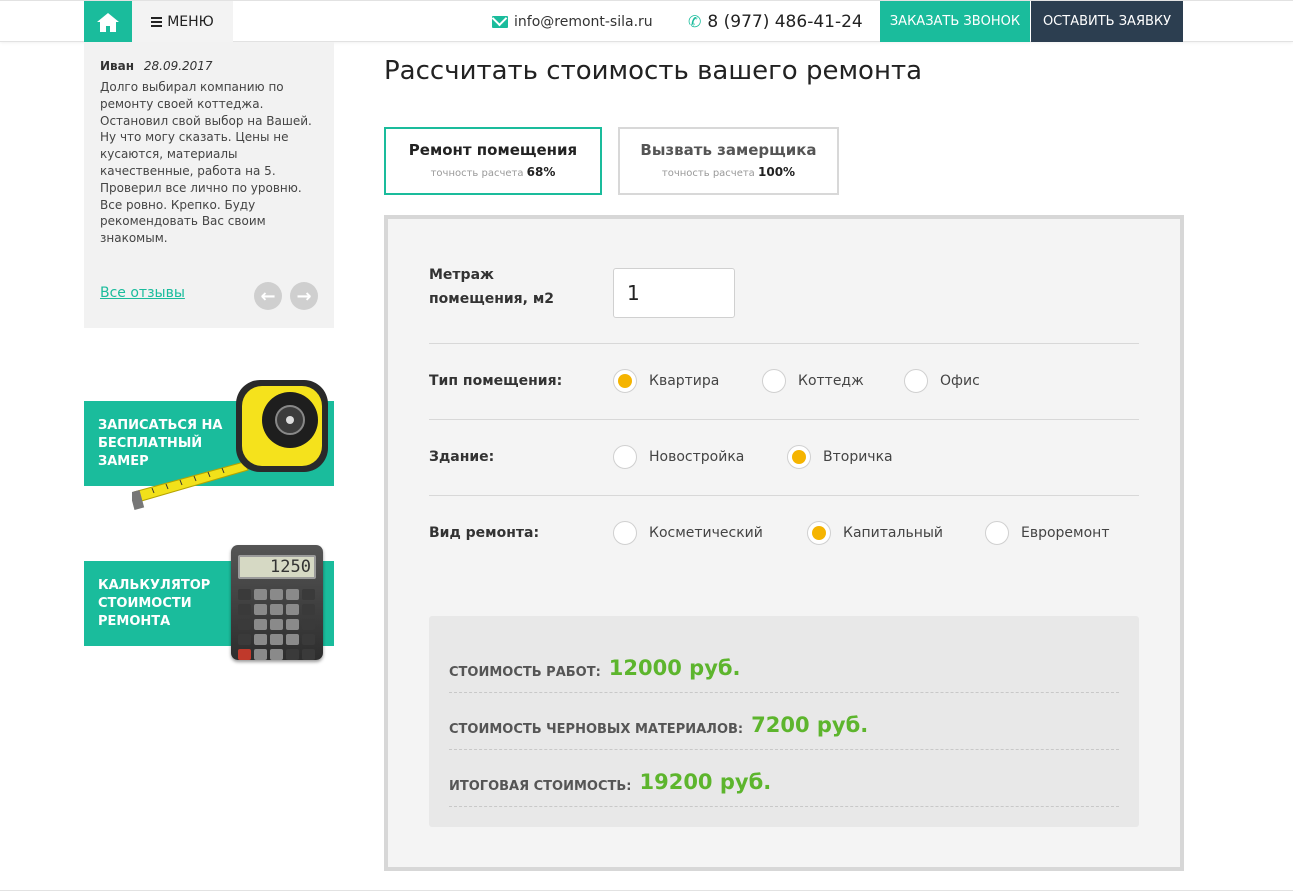 The width and height of the screenshot is (1293, 893). What do you see at coordinates (674, 668) in the screenshot?
I see `works-cost-value: 12000 руб.` at bounding box center [674, 668].